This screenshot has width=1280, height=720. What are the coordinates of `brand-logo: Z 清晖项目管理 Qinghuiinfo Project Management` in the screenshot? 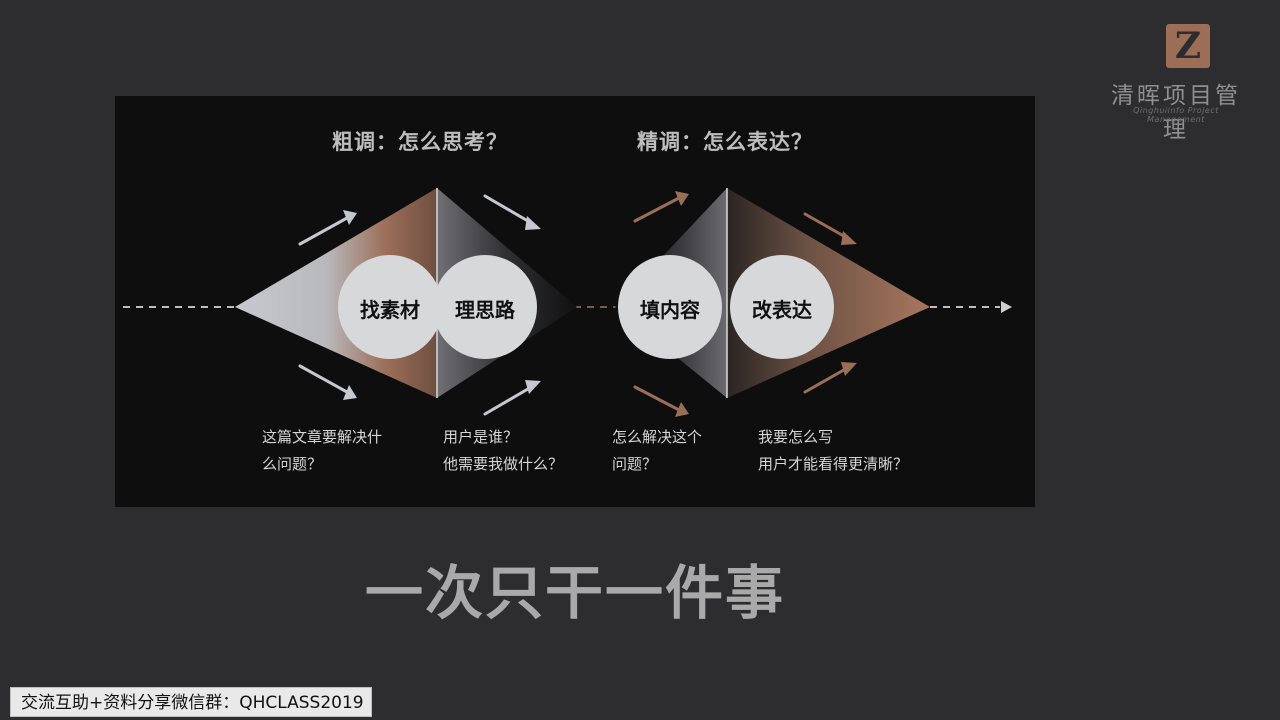 It's located at (1176, 83).